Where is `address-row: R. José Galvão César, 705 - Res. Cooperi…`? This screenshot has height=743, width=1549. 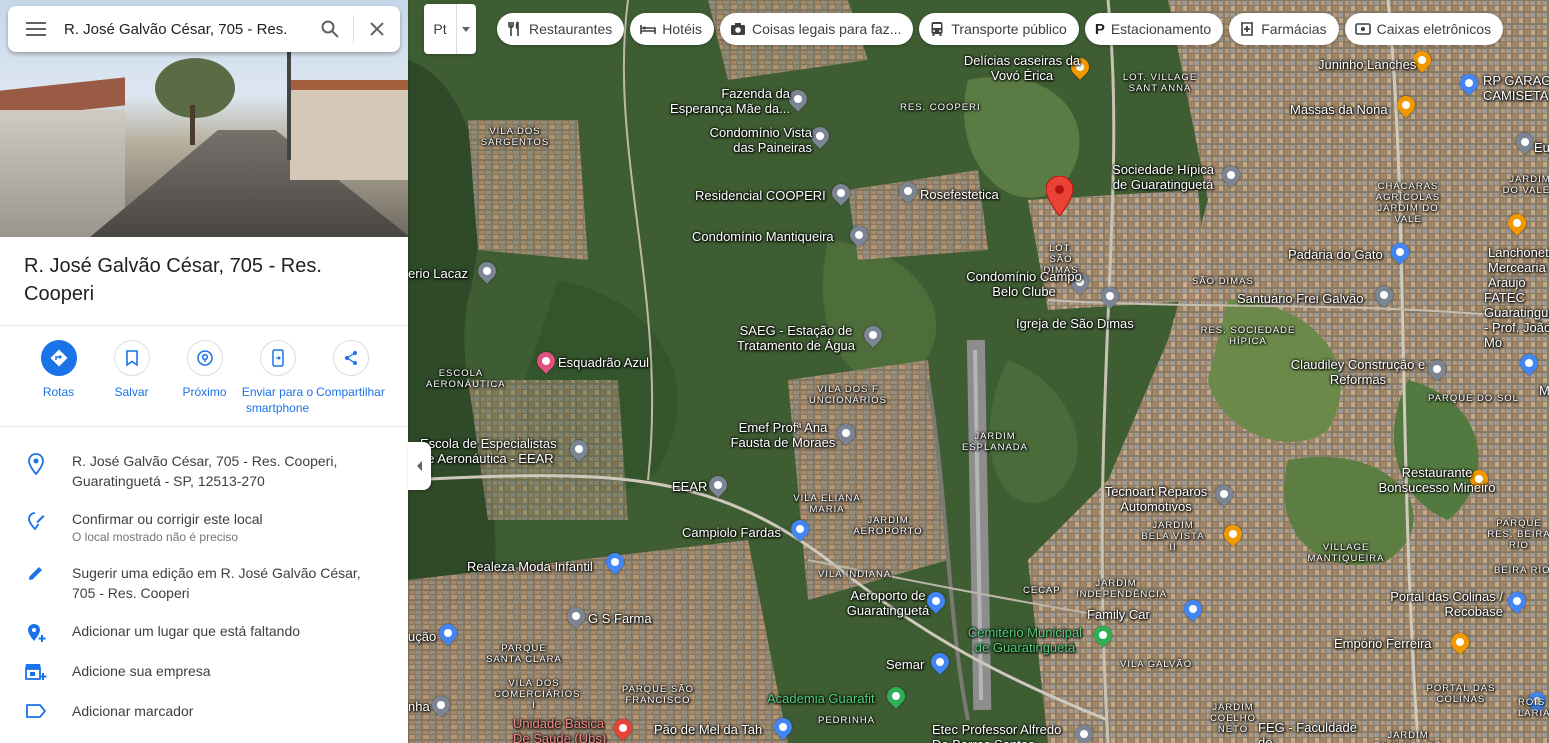
address-row: R. José Galvão César, 705 - Res. Cooperi… is located at coordinates (204, 471).